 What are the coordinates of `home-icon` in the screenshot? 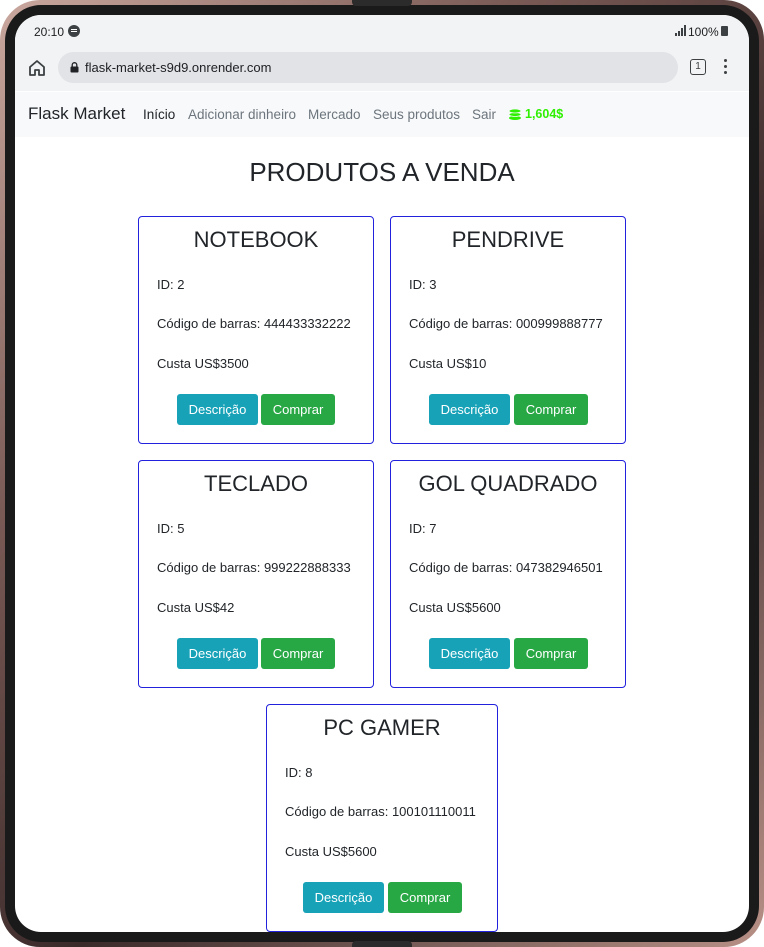 It's located at (37, 68).